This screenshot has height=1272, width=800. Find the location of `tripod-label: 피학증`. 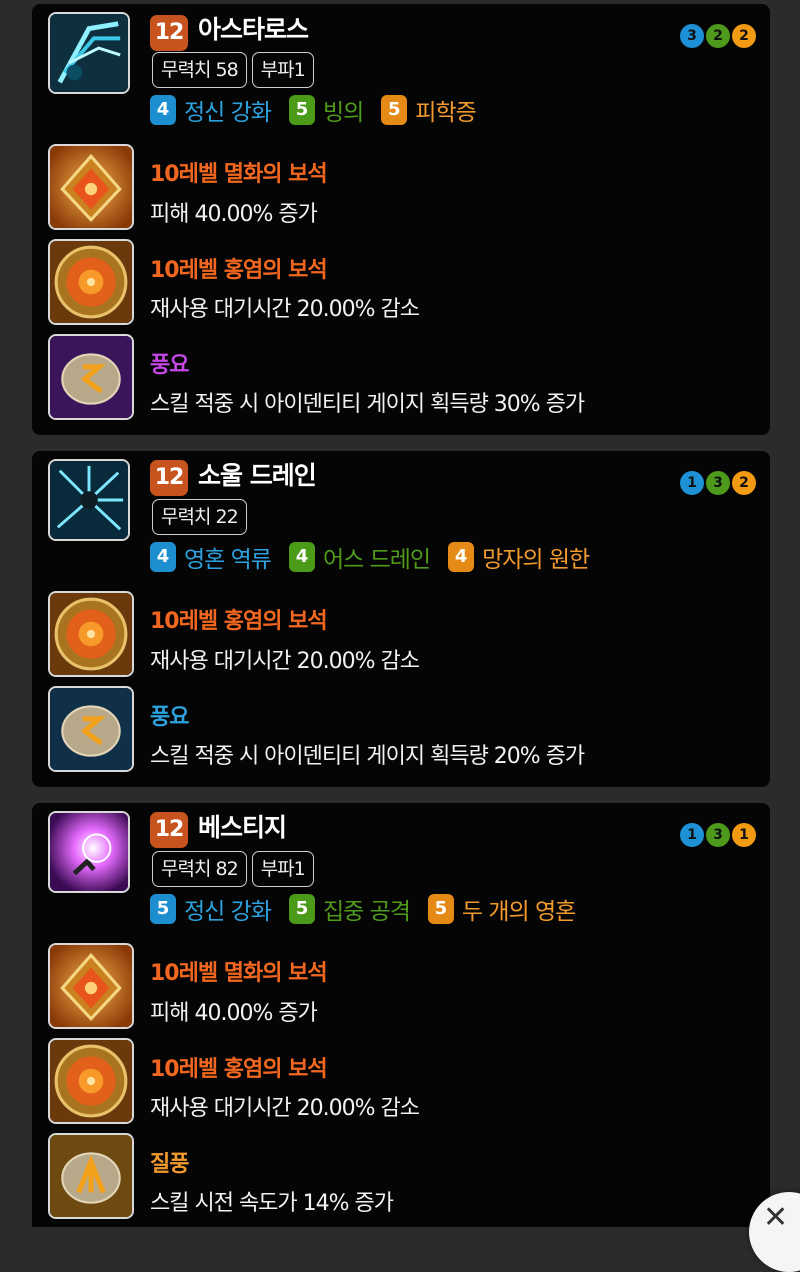

tripod-label: 피학증 is located at coordinates (445, 113).